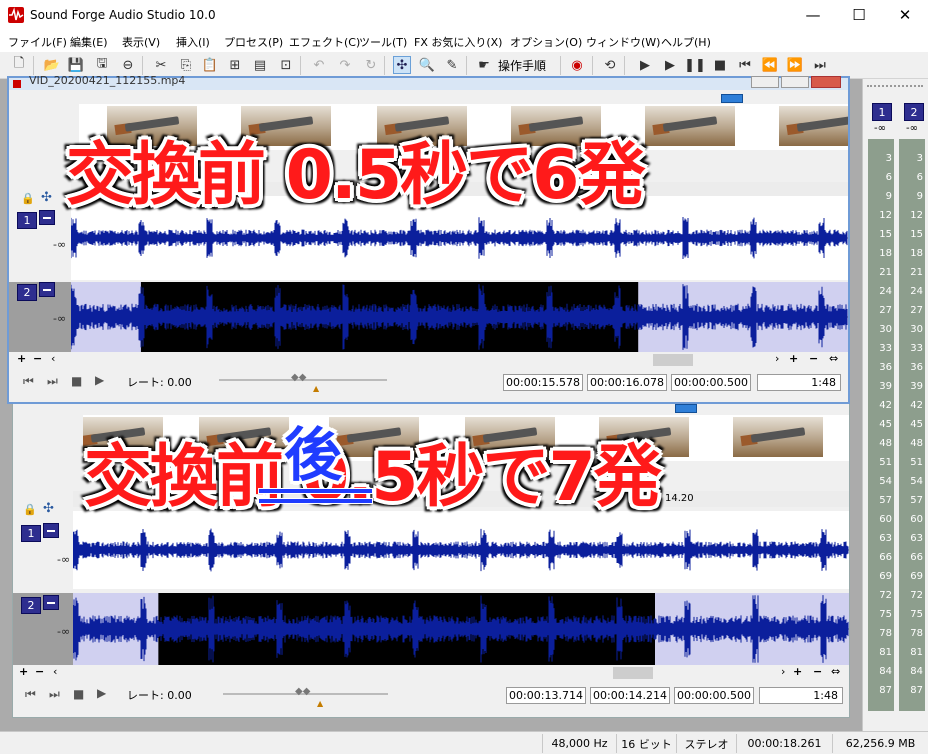 The image size is (928, 754). I want to click on record-icon: ◉, so click(577, 65).